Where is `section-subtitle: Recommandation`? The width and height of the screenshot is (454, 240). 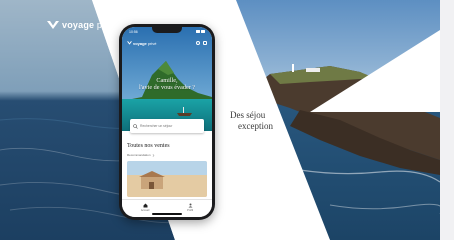
section-subtitle: Recommandation is located at coordinates (141, 155).